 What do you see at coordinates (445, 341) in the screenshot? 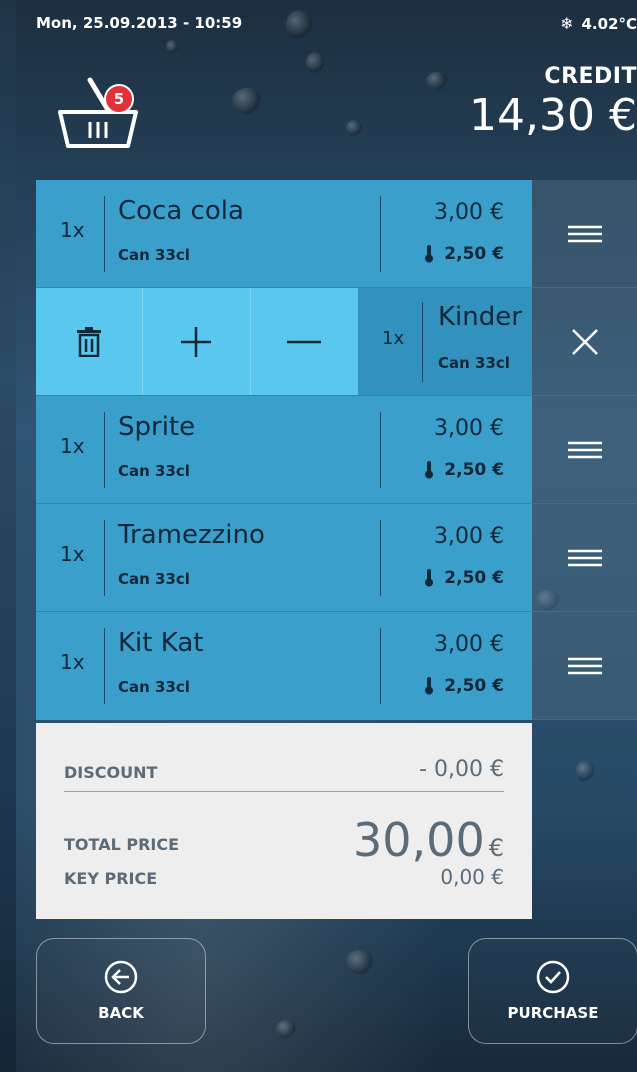
I see `cart-item-row-swiped: 1x Kinder Can 33cl` at bounding box center [445, 341].